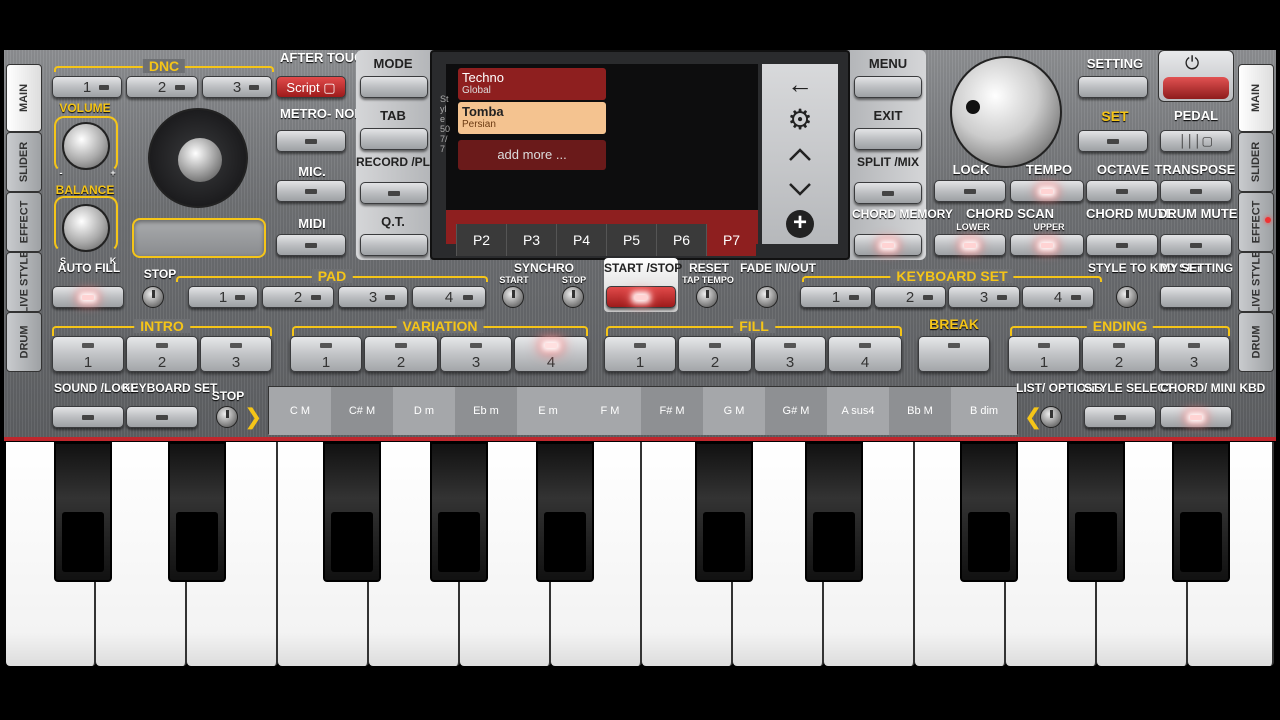 Image resolution: width=1280 pixels, height=720 pixels. What do you see at coordinates (1127, 297) in the screenshot?
I see `style-to-kbd-knob` at bounding box center [1127, 297].